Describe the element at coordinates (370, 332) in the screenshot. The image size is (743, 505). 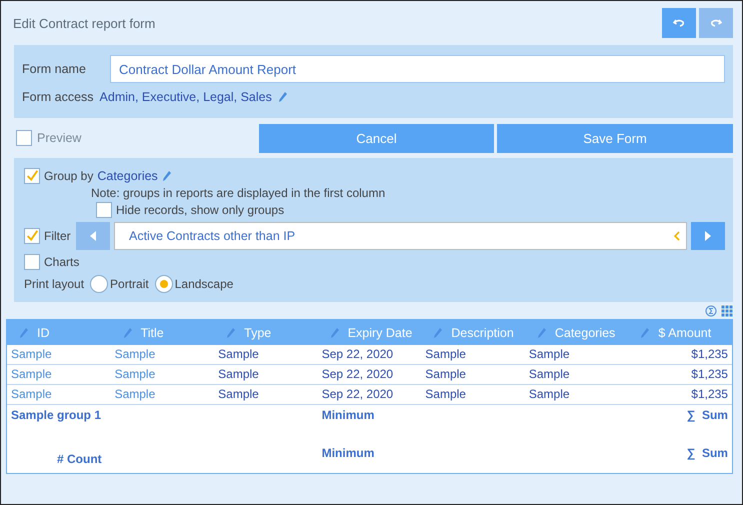
I see `column-header: Expiry Date` at that location.